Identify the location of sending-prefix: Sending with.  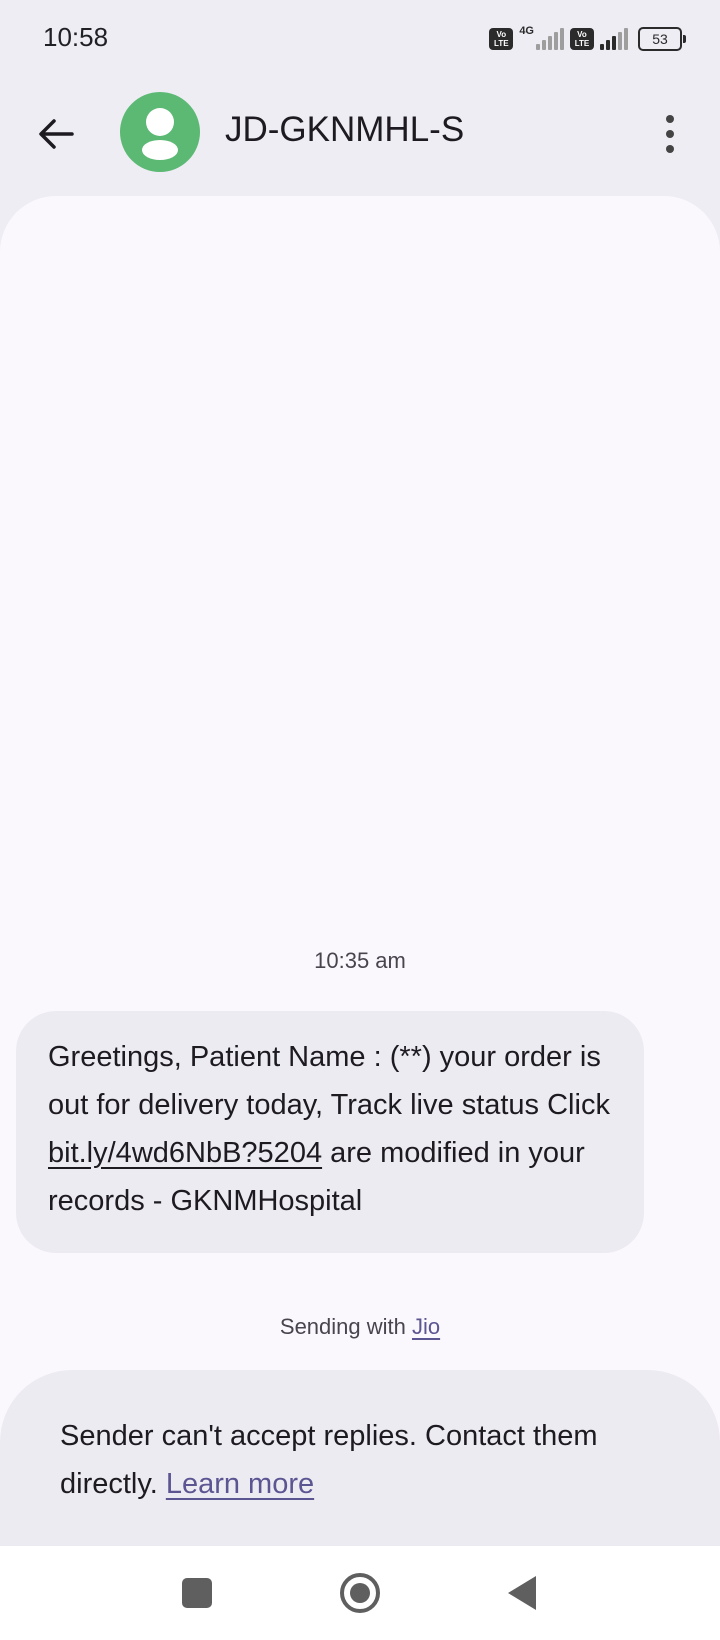
(345, 1326).